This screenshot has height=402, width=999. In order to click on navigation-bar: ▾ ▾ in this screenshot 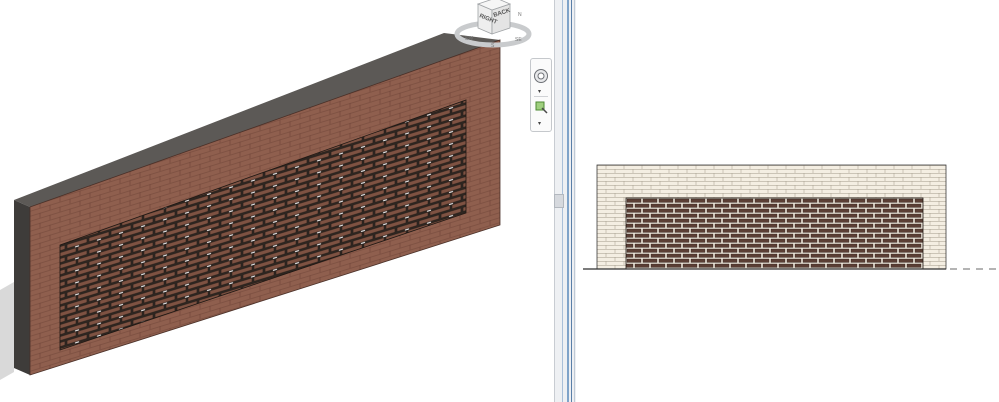, I will do `click(541, 95)`.